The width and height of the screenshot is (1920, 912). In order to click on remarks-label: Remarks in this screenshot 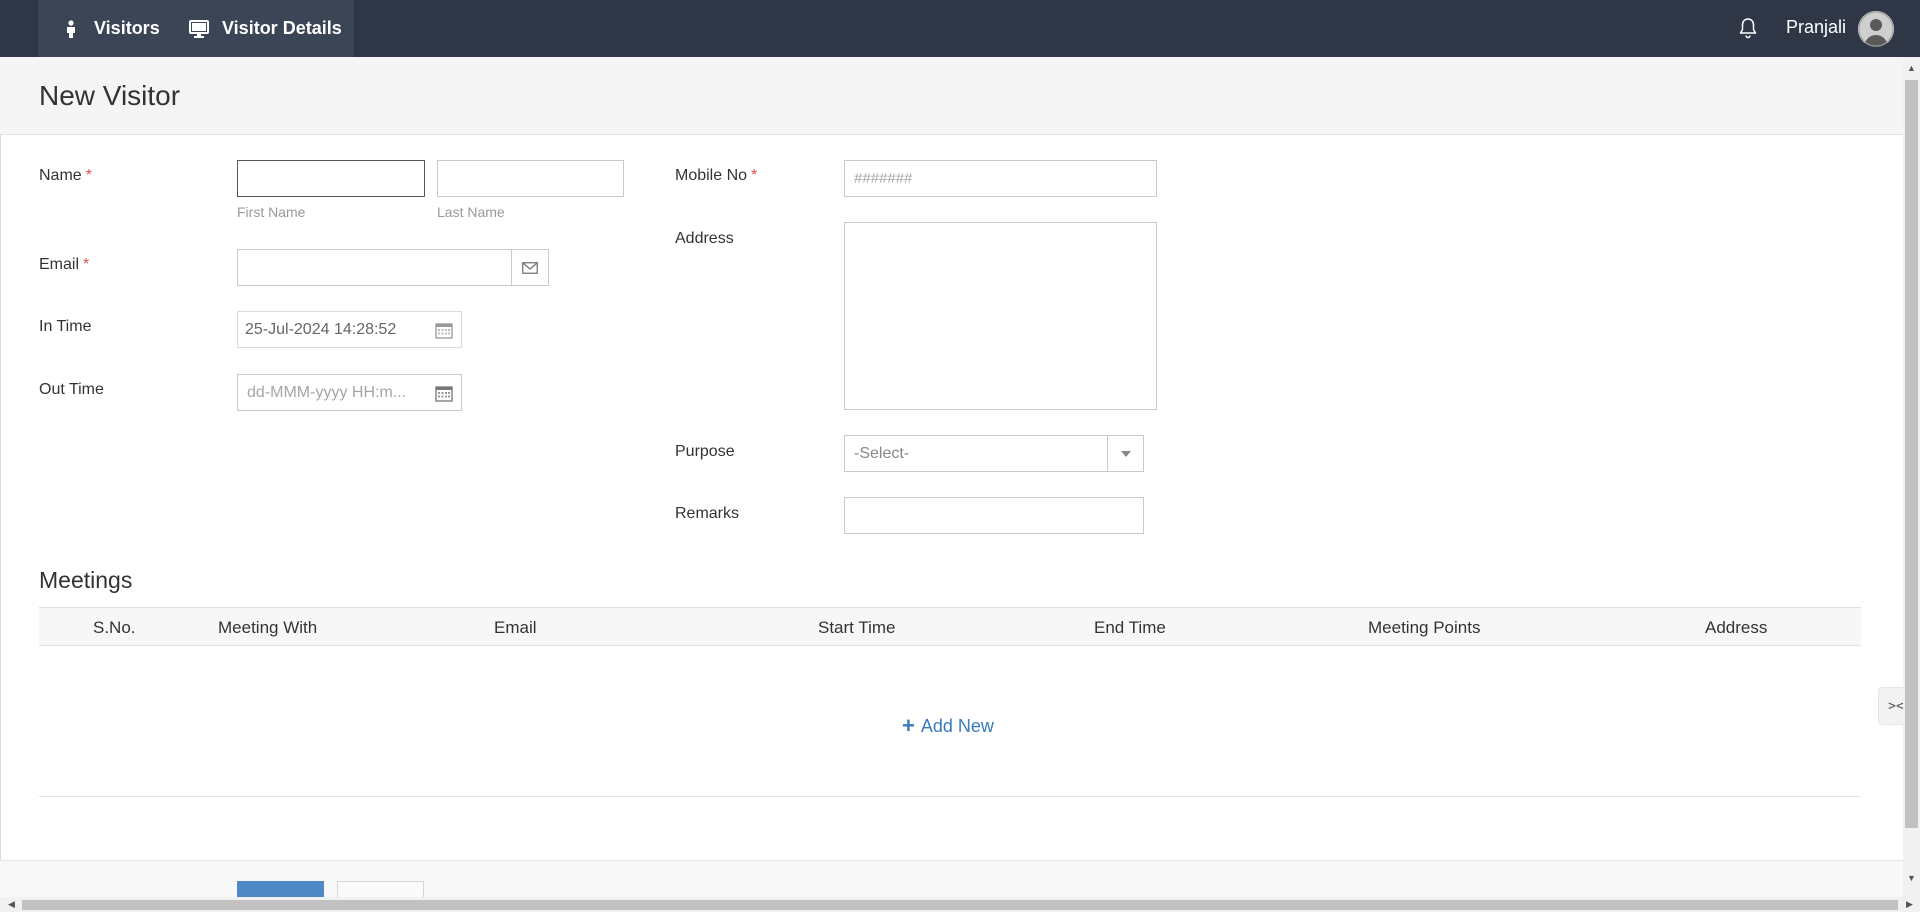, I will do `click(707, 513)`.